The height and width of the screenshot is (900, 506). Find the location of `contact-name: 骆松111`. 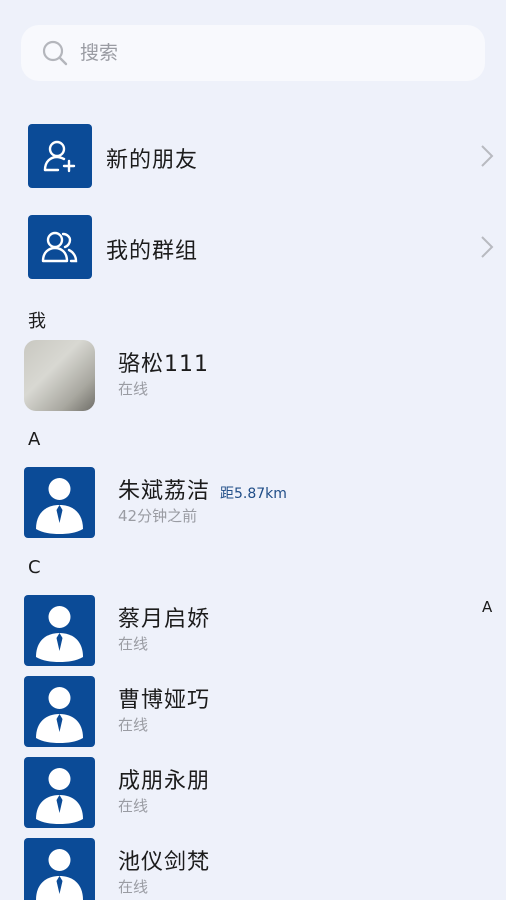

contact-name: 骆松111 is located at coordinates (163, 364).